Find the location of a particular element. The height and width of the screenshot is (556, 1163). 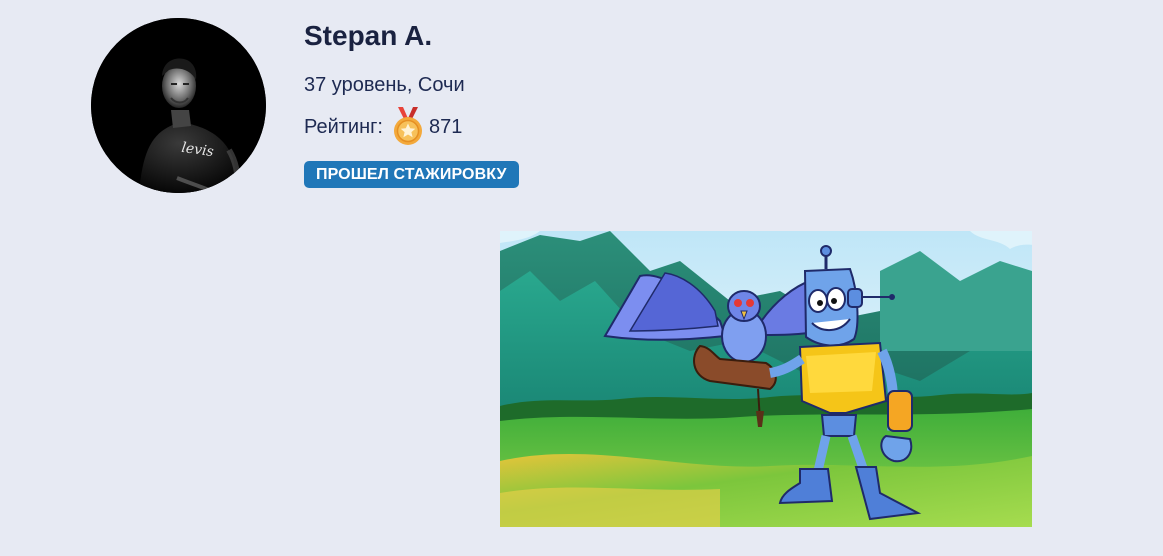

rating: Рейтинг: 871 is located at coordinates (383, 127).